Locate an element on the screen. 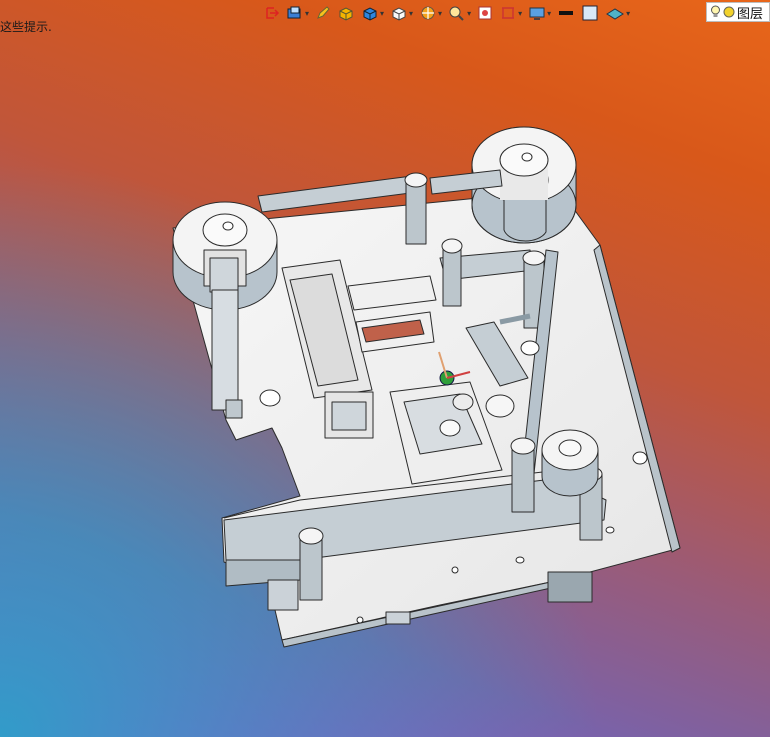  display-style-icon: ▾ is located at coordinates (510, 13).